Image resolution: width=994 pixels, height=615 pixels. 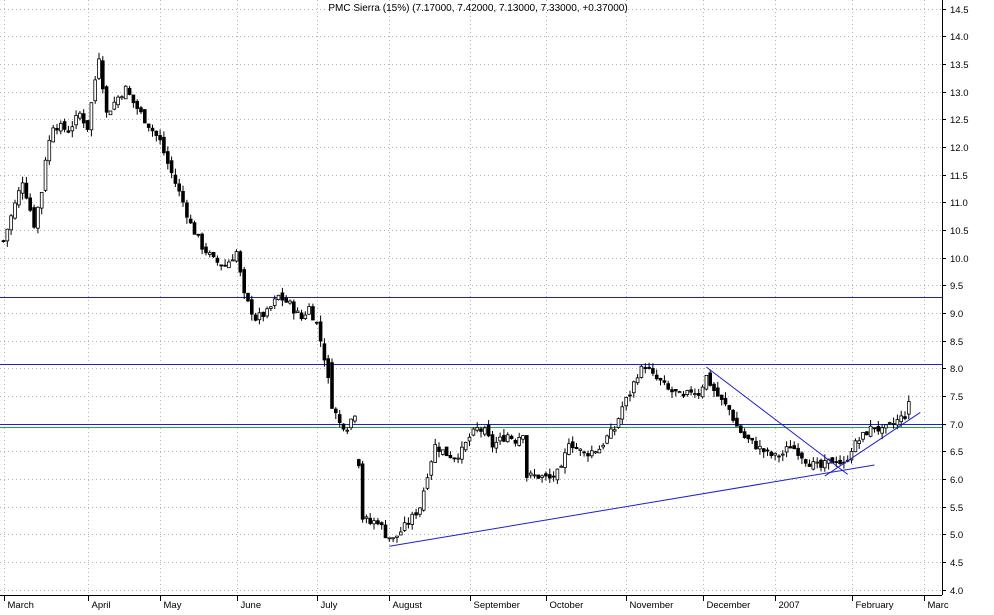 I want to click on x-tick-label: August, so click(x=408, y=605).